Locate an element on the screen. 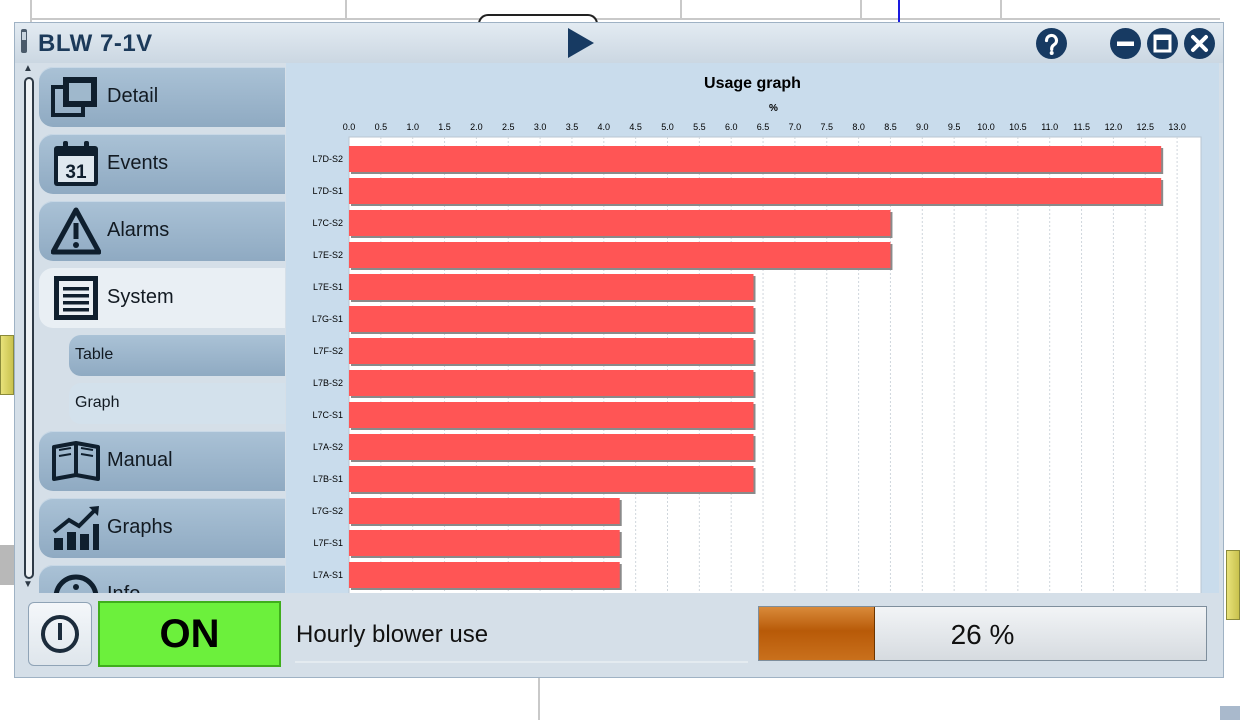 Image resolution: width=1240 pixels, height=720 pixels. sidebar-subitem-label: Graph is located at coordinates (97, 402).